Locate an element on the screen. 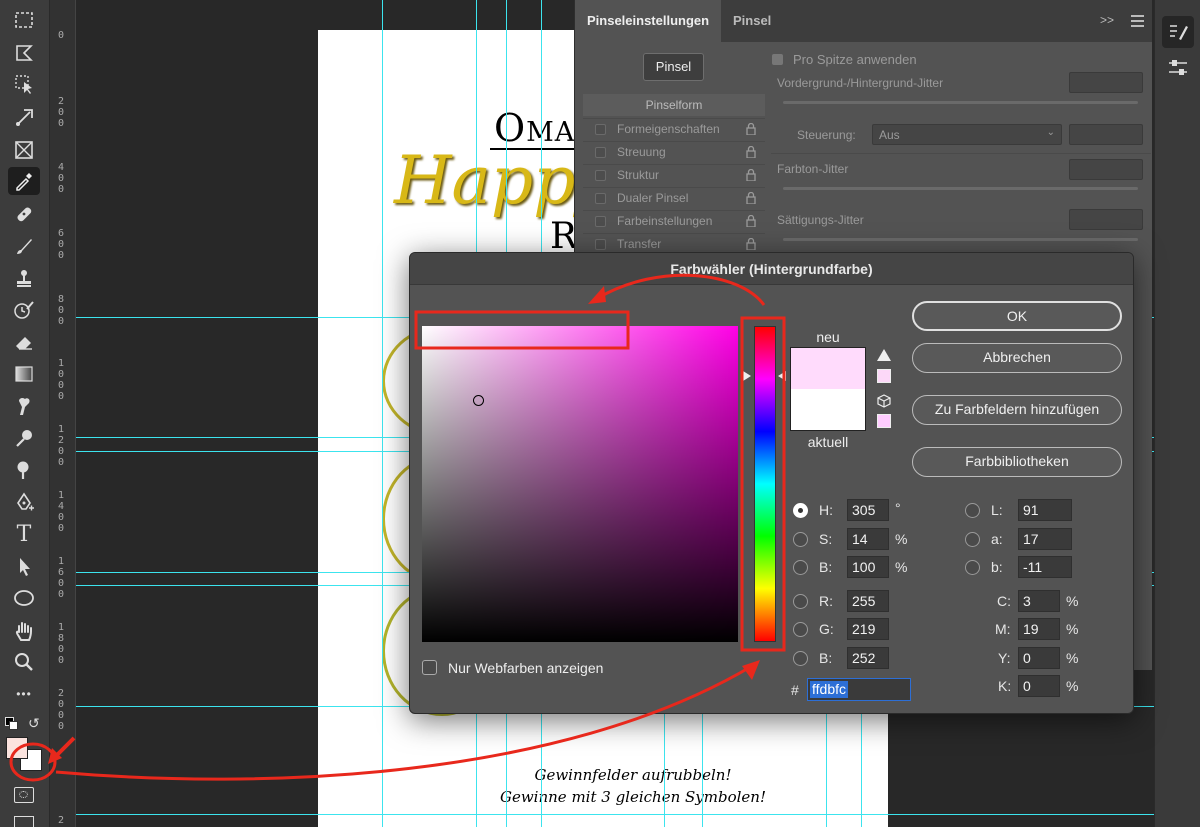  input-blue: 252 is located at coordinates (868, 658).